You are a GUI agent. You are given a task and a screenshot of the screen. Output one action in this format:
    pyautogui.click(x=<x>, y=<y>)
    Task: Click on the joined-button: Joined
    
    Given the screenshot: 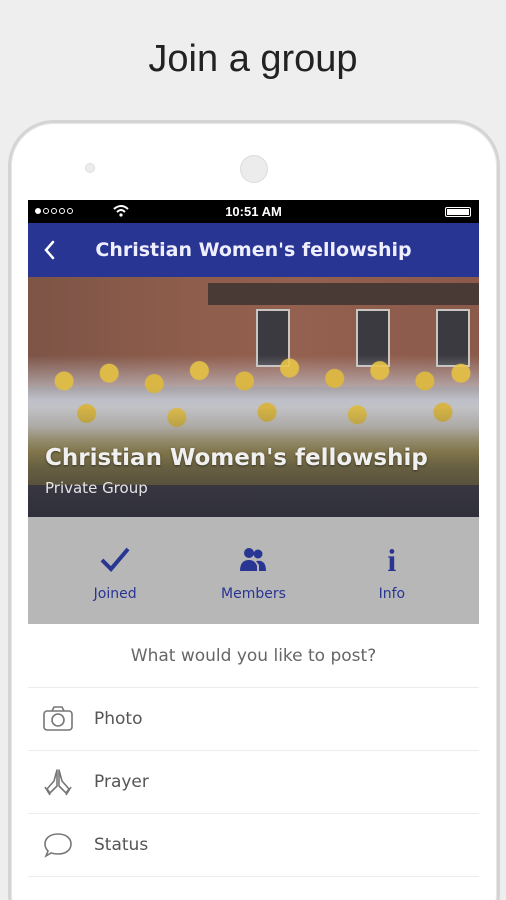 What is the action you would take?
    pyautogui.click(x=115, y=571)
    